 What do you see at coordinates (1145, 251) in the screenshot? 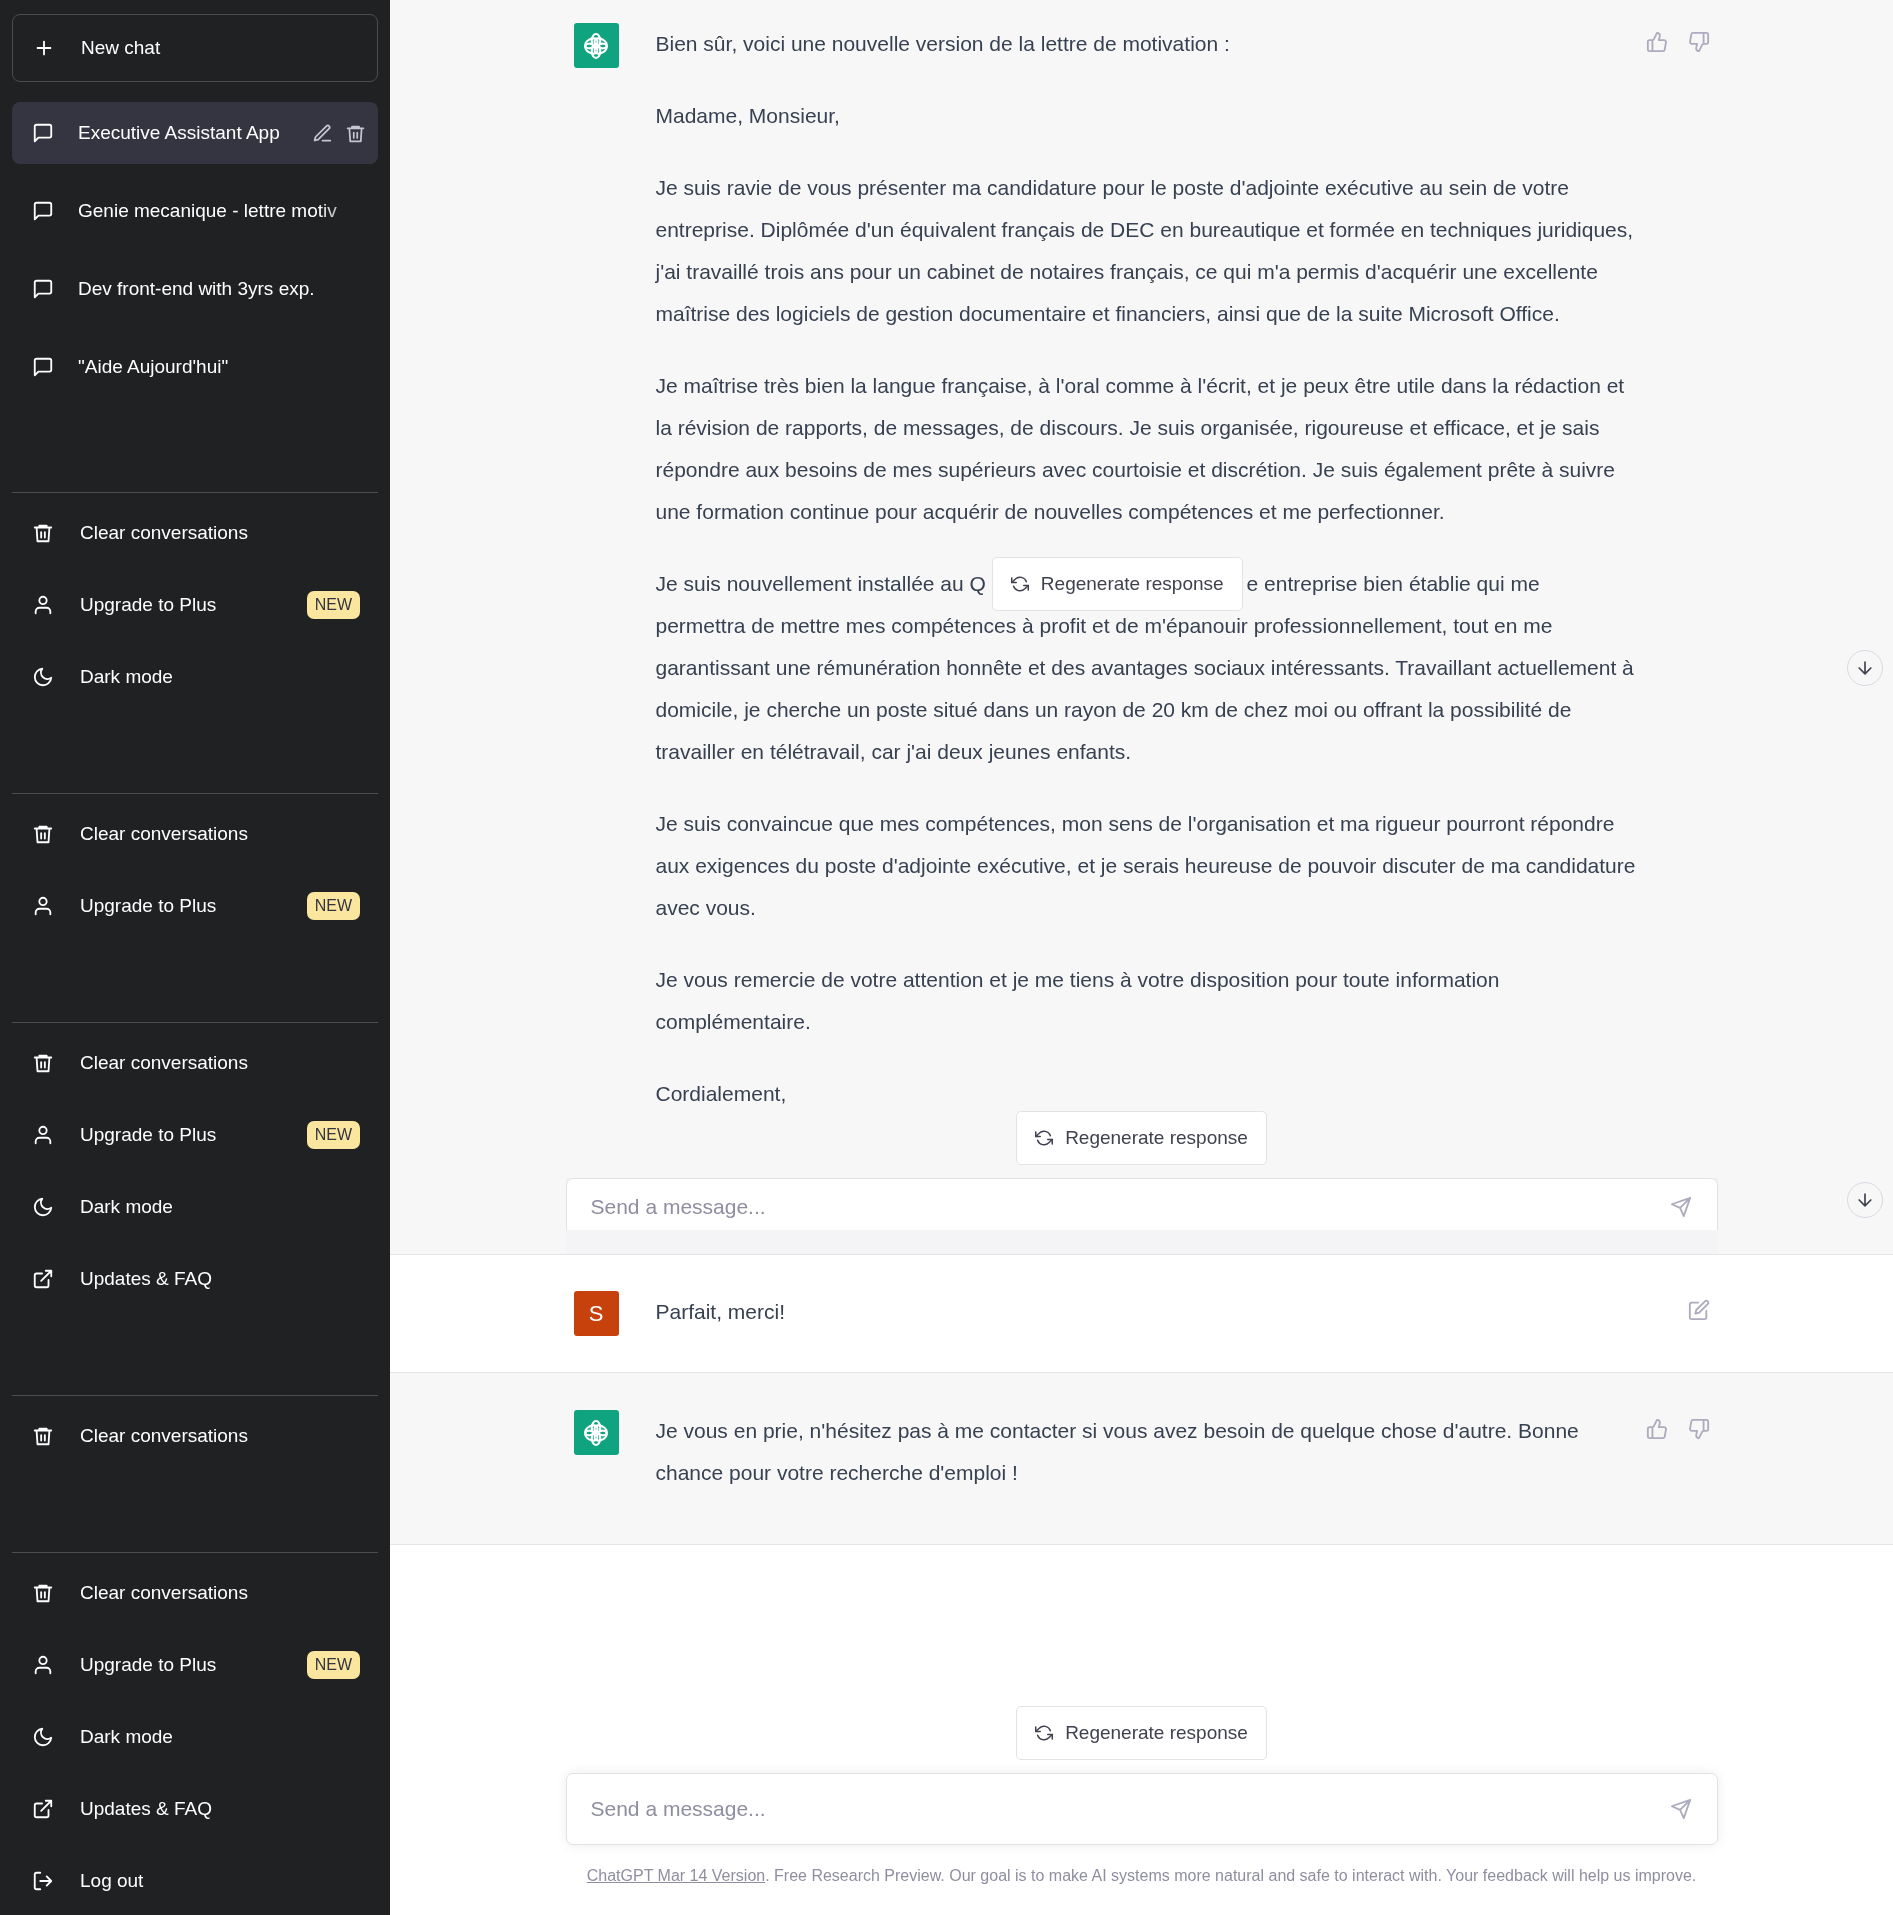
I see `message-text: Je suis ravie de vous présenter ma candidature pour le poste d'adjointe exécutive au sein de votre entreprise. Diplômée d'un équivalent français de DEC en bureautique et formée en techniques juridiques, j'ai travaillé trois ans pour un cabinet de notaires français, ce qui m'a permis d'acquérir une excellente maîtrise des logiciels de gestion documentaire et financiers, ainsi que de la suite Microsoft Office.` at bounding box center [1145, 251].